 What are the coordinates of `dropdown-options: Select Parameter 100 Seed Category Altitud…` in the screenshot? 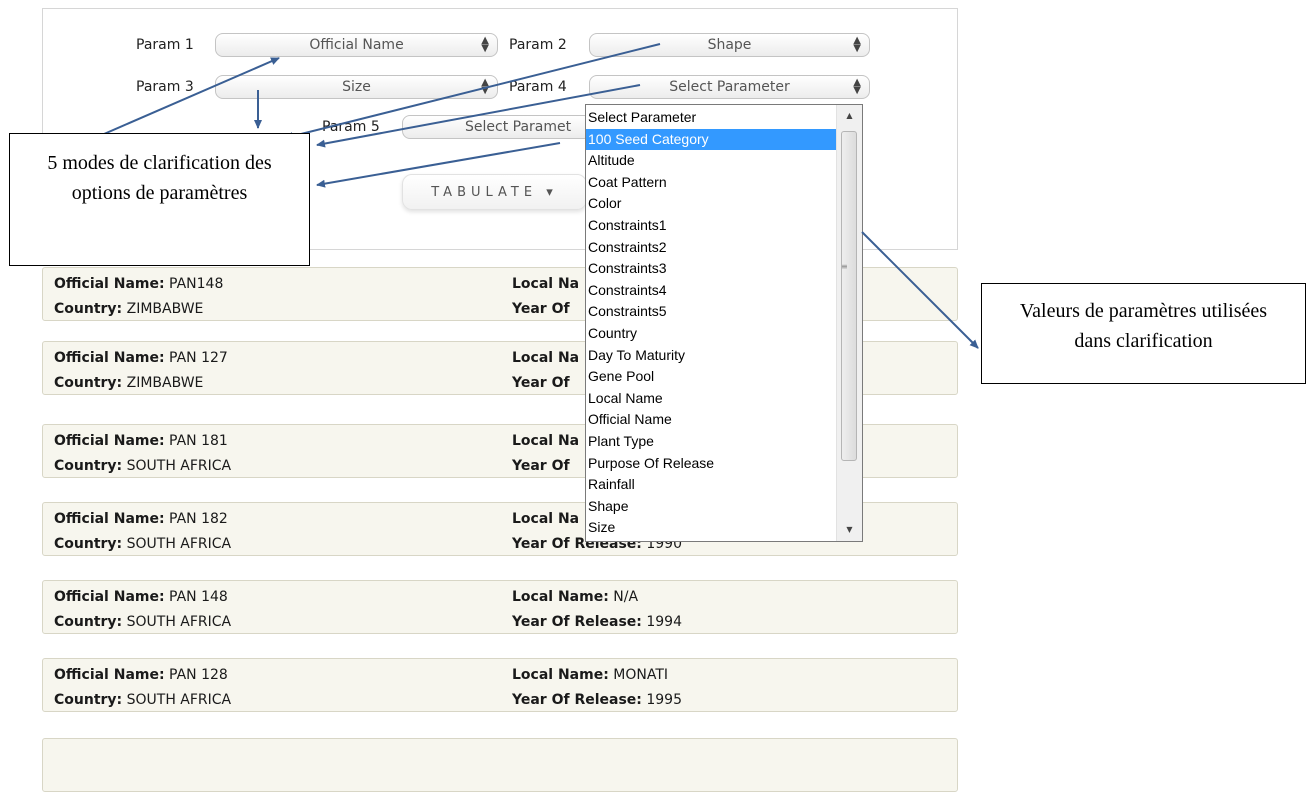 It's located at (711, 323).